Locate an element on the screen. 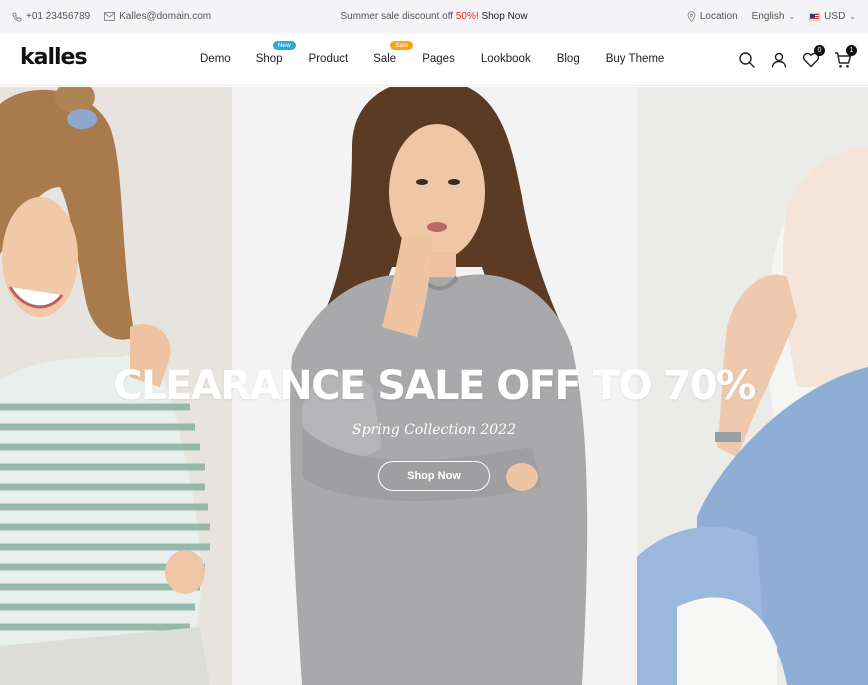  nav-label: Product is located at coordinates (328, 59).